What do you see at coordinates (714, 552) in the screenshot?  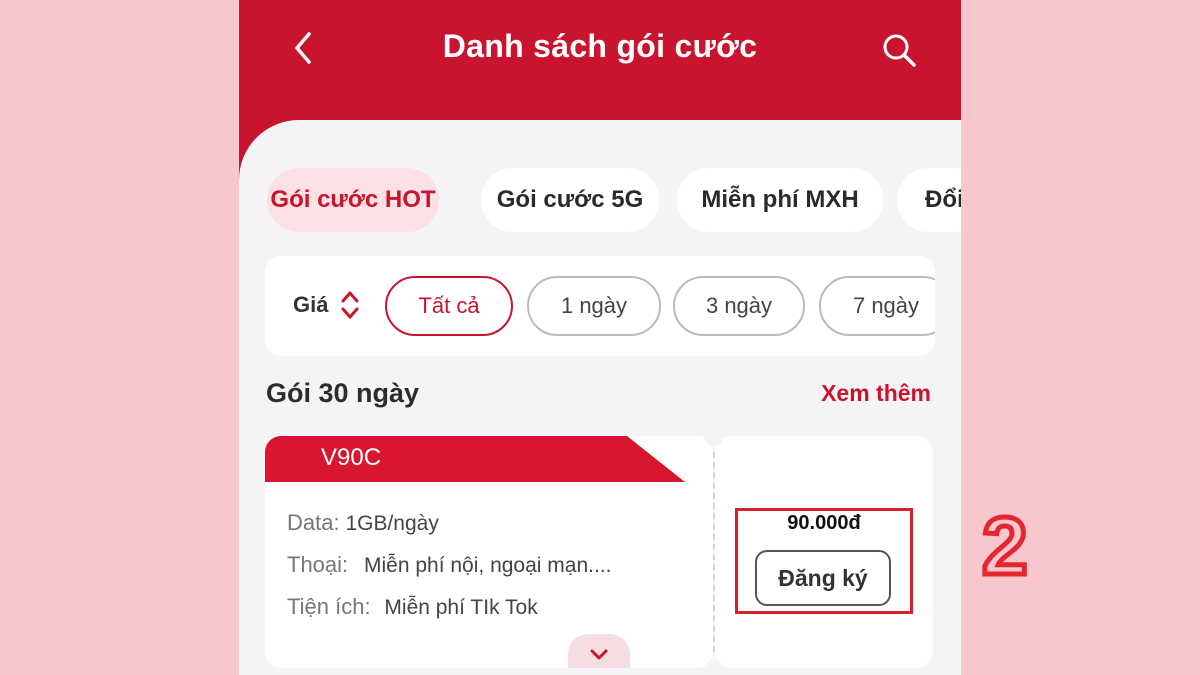 I see `card-divider` at bounding box center [714, 552].